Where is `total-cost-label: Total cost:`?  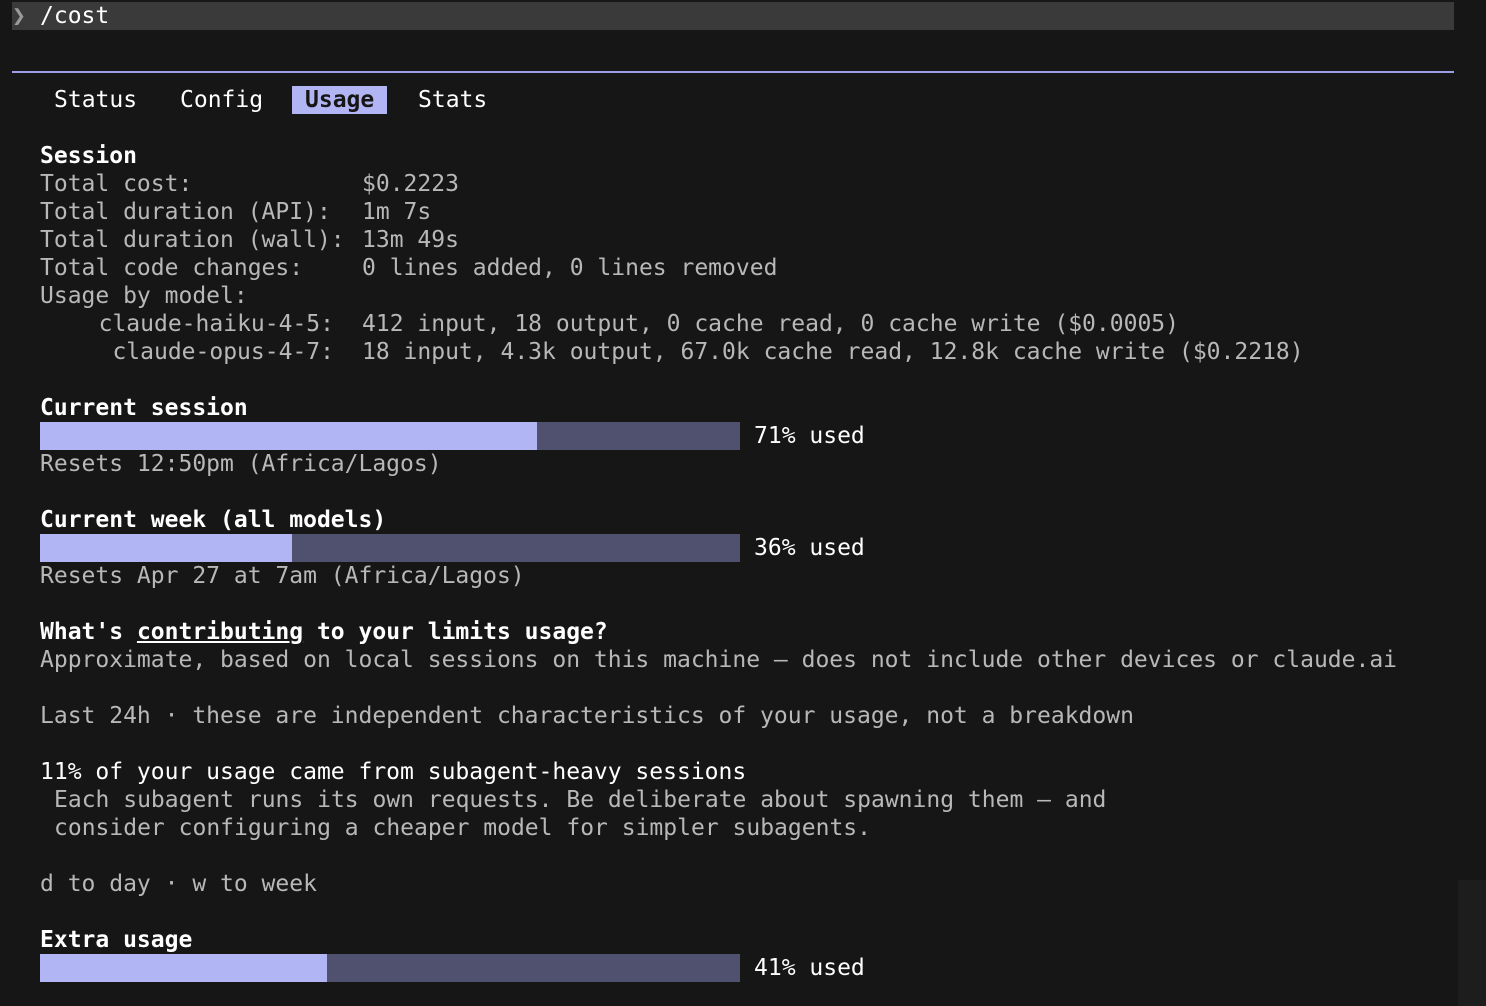 total-cost-label: Total cost: is located at coordinates (116, 184).